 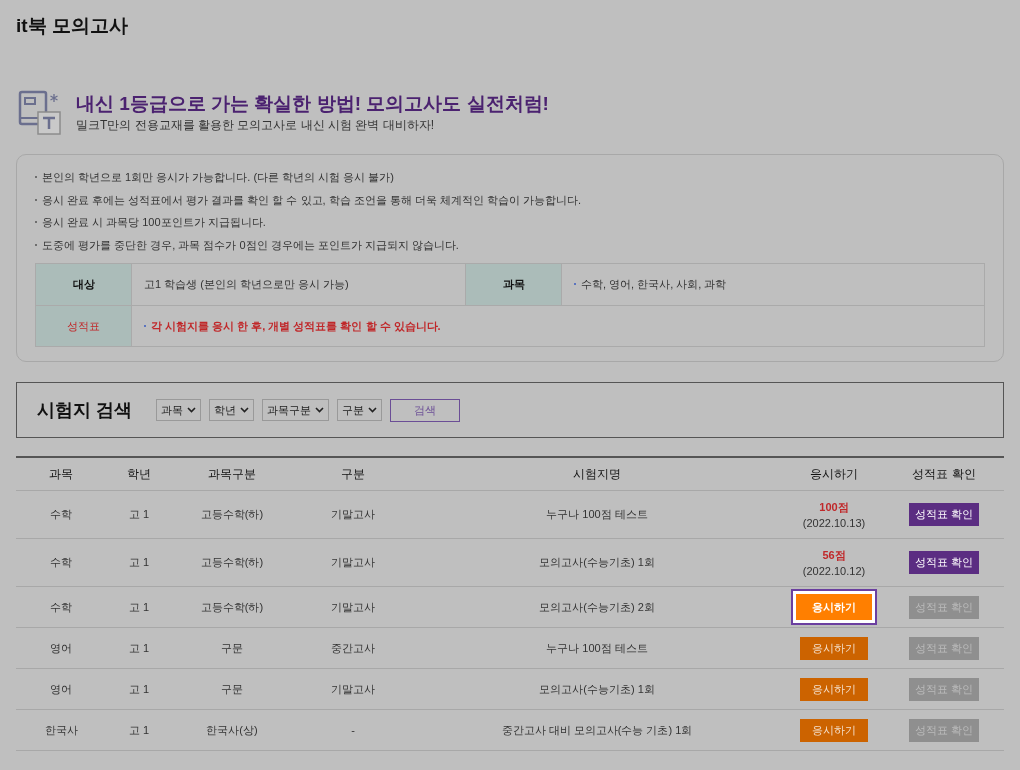 I want to click on banner-headline: 내신 1등급으로 가는 확실한 방법! 모의고사도 실전처럼!, so click(x=312, y=104).